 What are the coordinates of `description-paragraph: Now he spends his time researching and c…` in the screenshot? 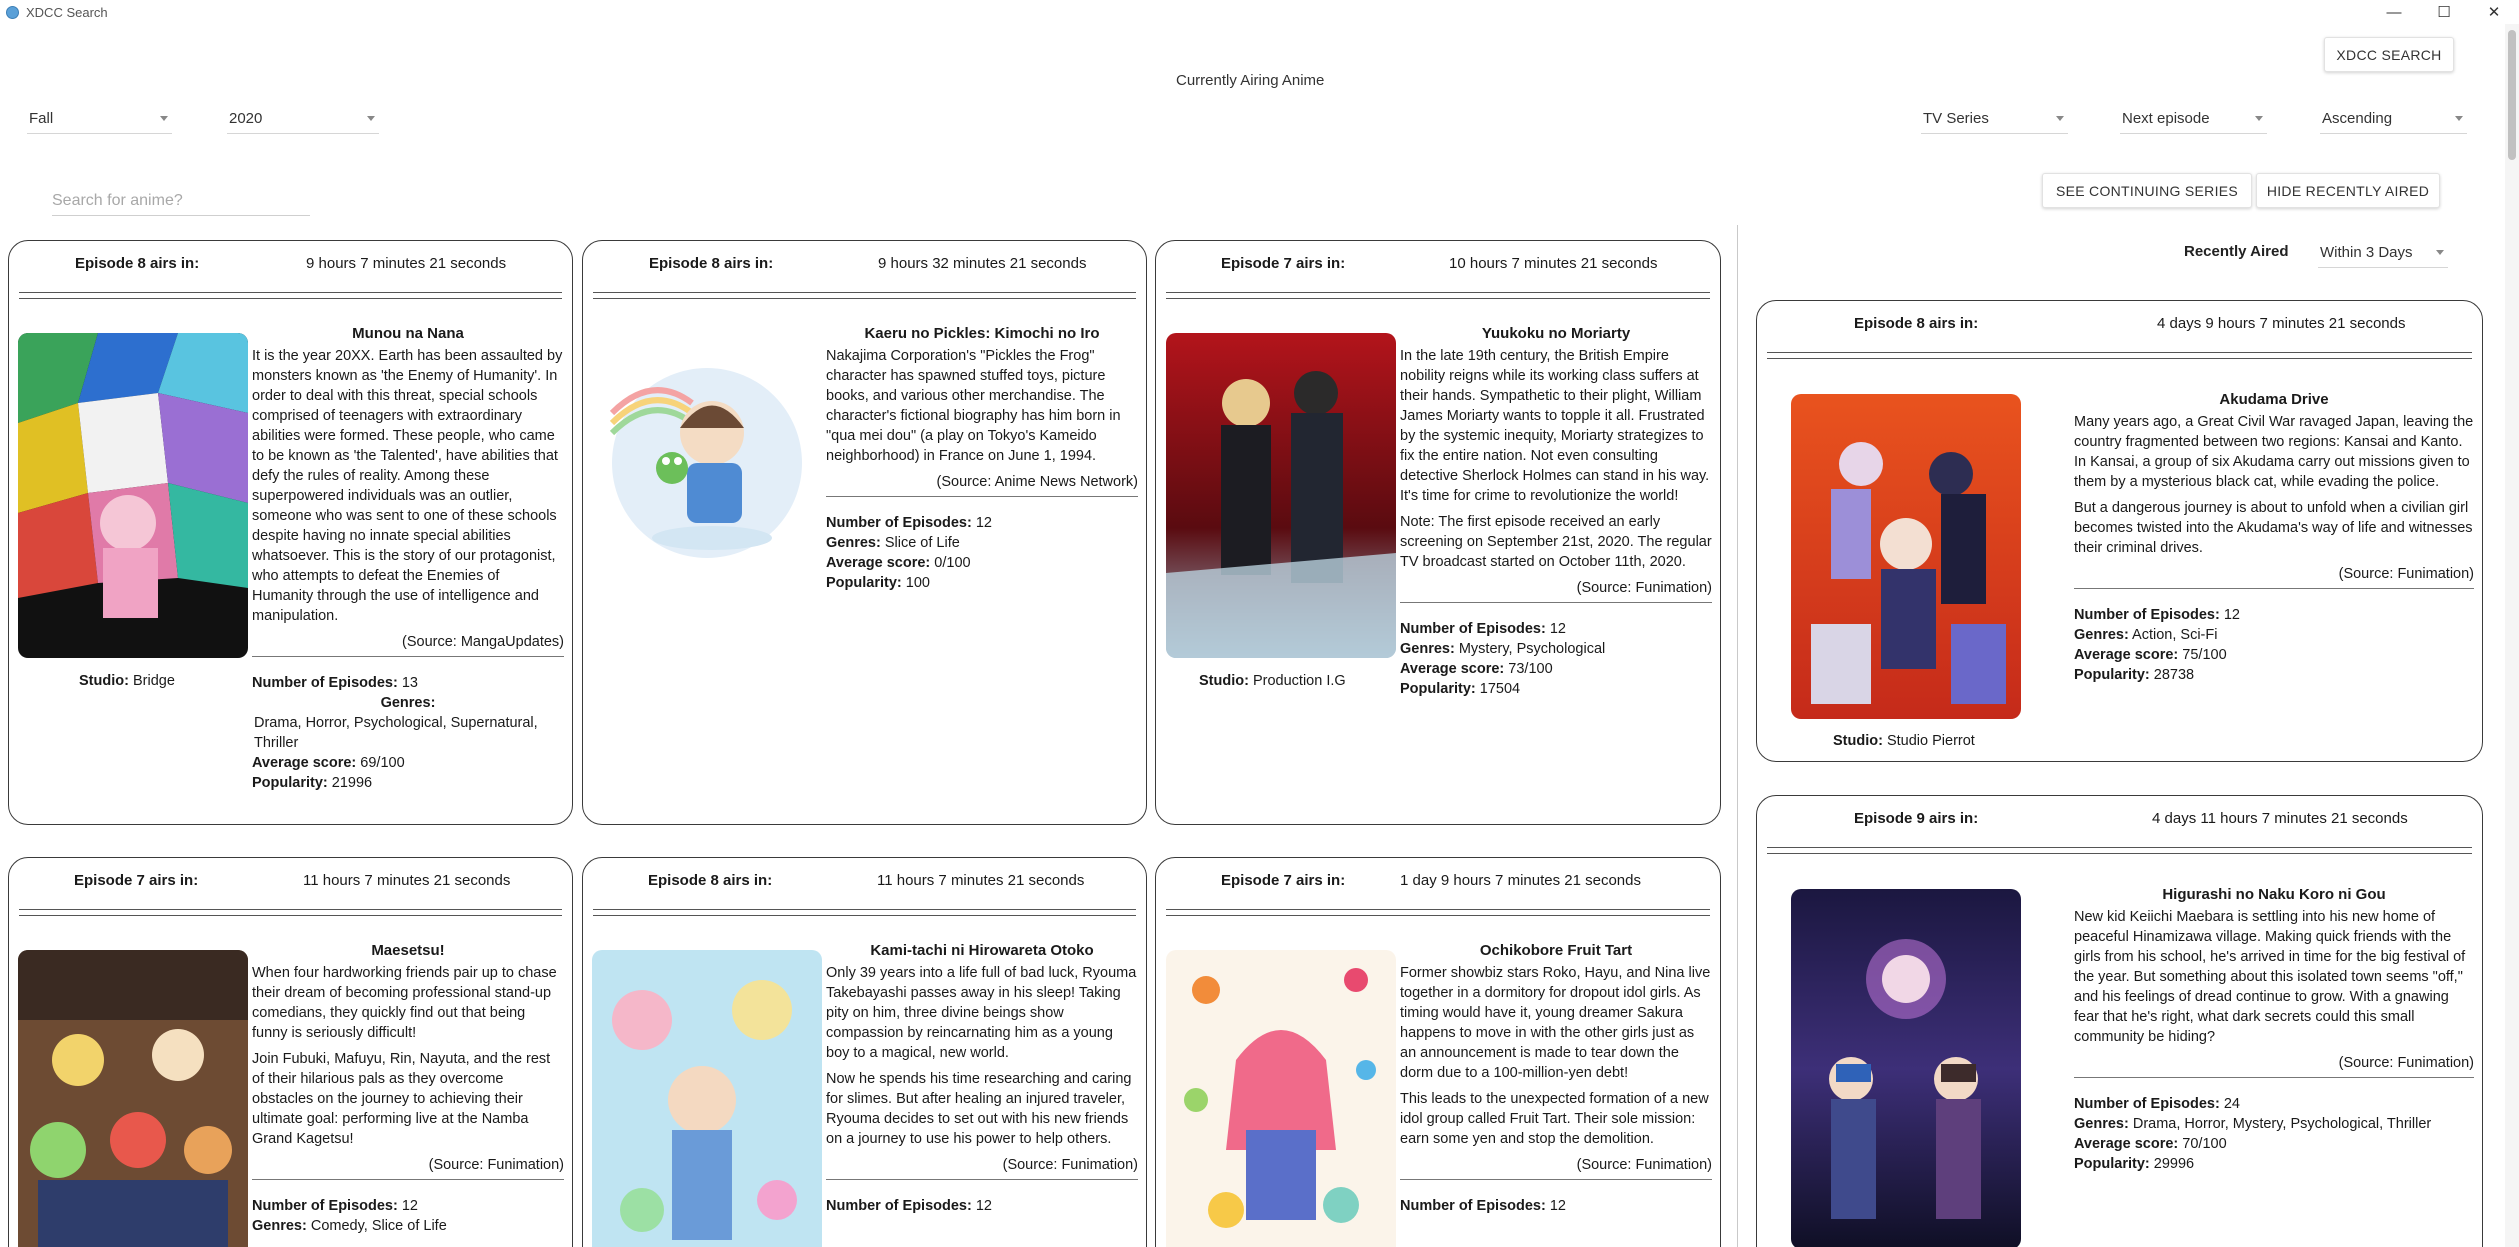 It's located at (979, 1109).